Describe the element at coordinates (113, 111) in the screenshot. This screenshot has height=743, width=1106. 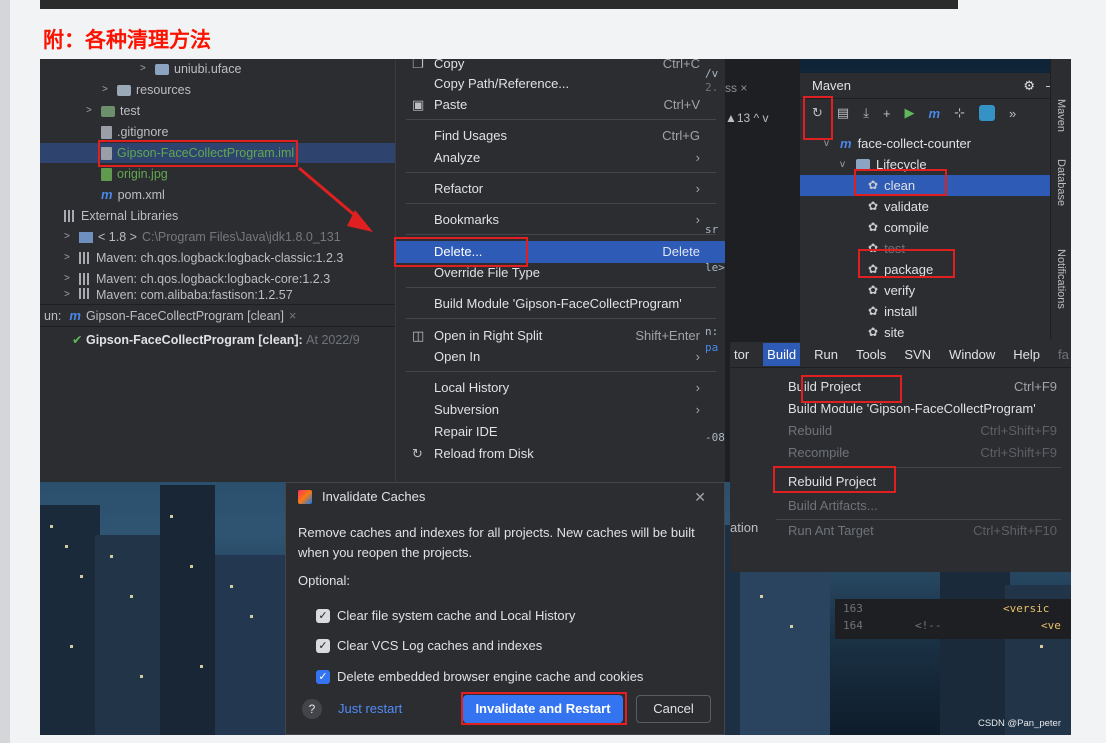
I see `tree-item-test: > test` at that location.